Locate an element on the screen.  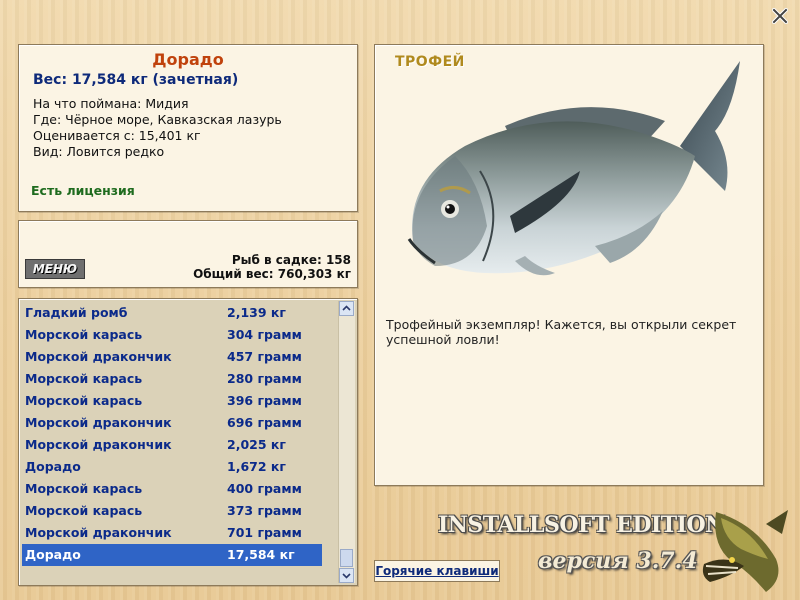
list-item: Морской карась 400 грамм is located at coordinates (172, 489).